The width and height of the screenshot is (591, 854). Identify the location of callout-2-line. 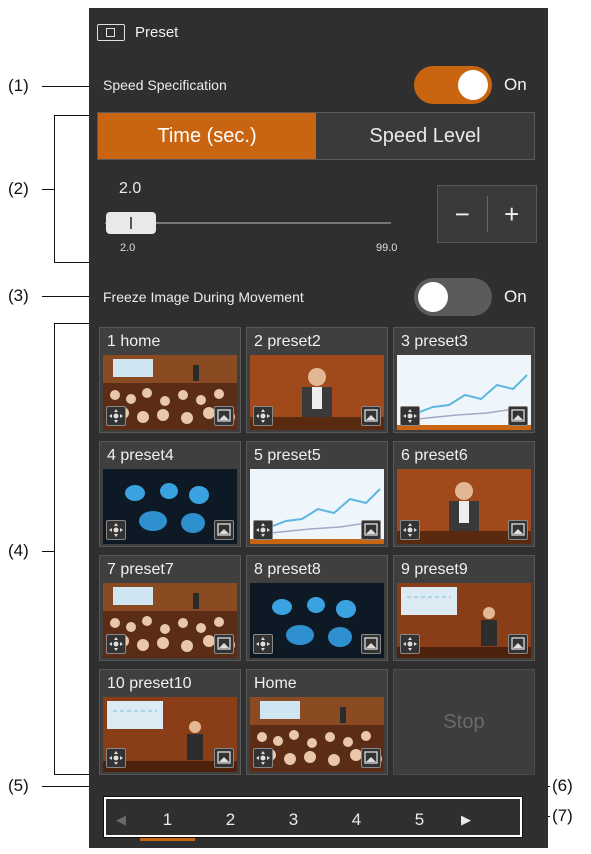
(48, 189).